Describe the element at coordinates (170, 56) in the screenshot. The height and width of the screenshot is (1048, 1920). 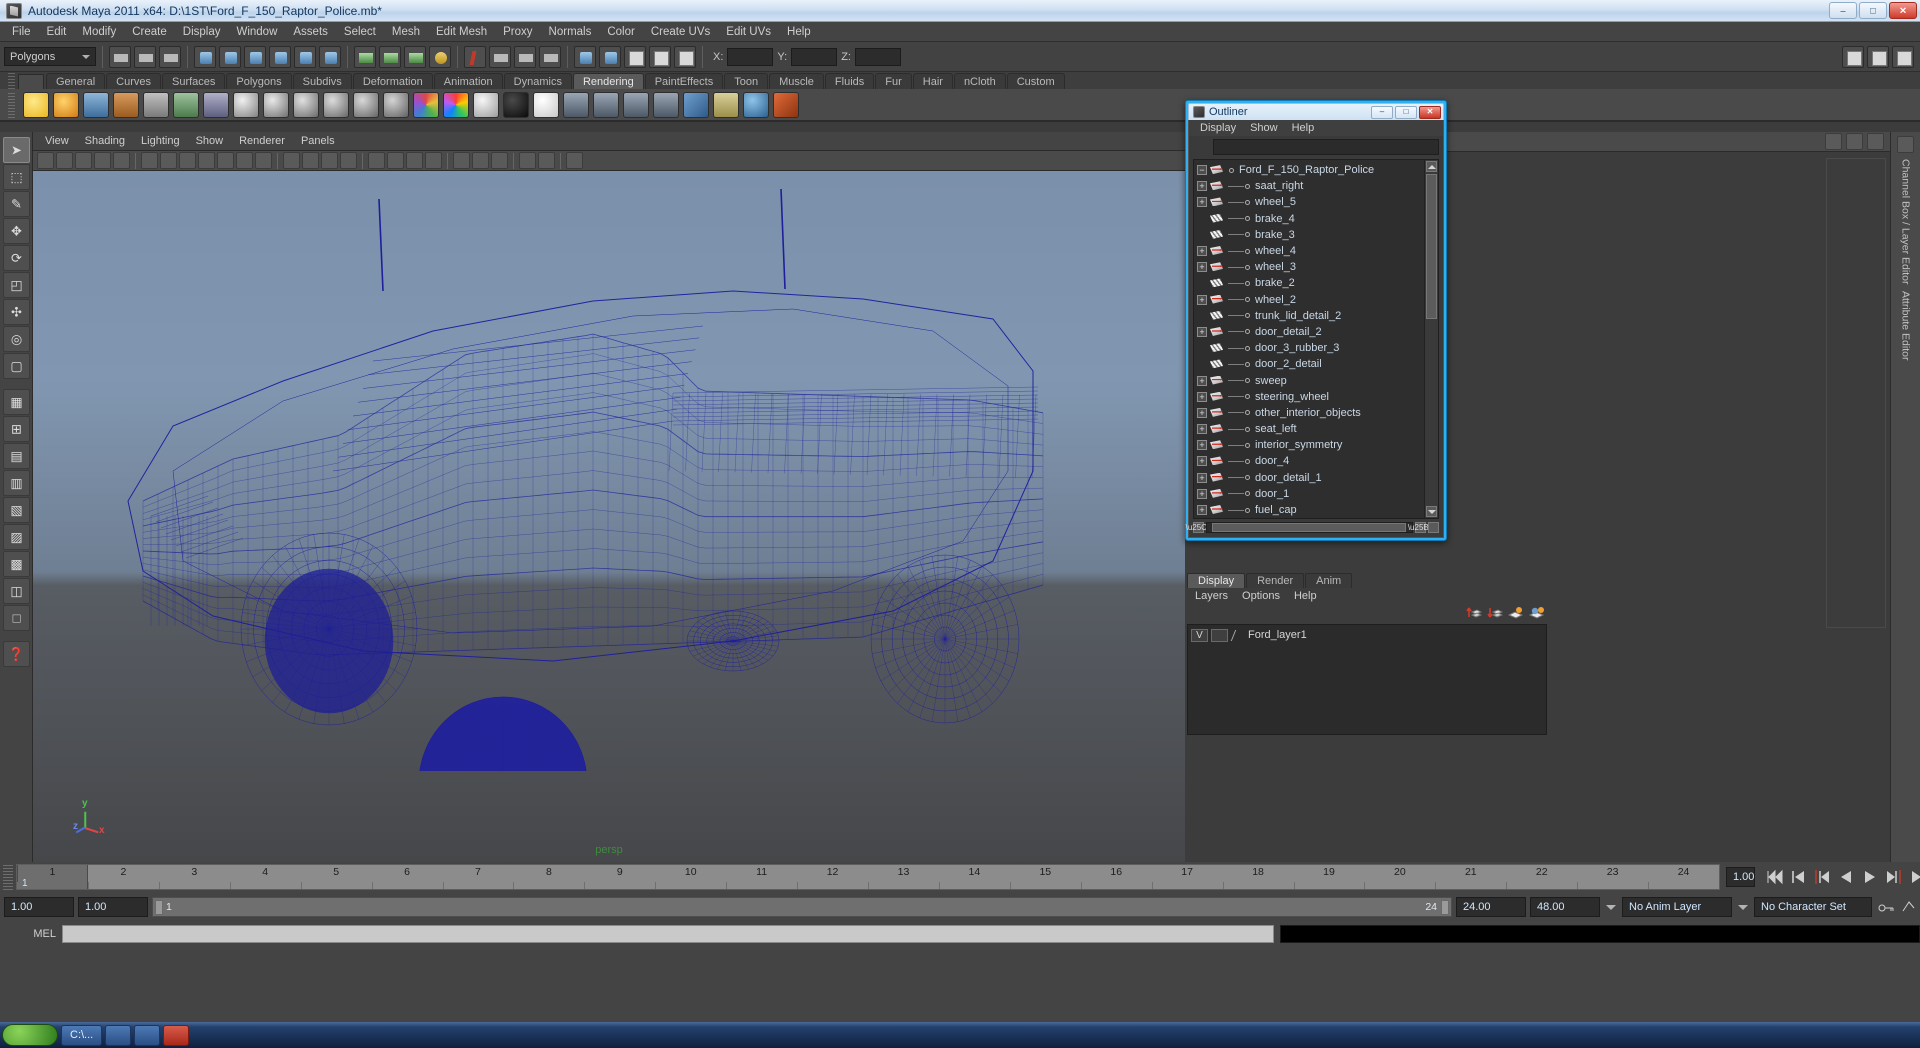
I see `select-by-component-icon` at that location.